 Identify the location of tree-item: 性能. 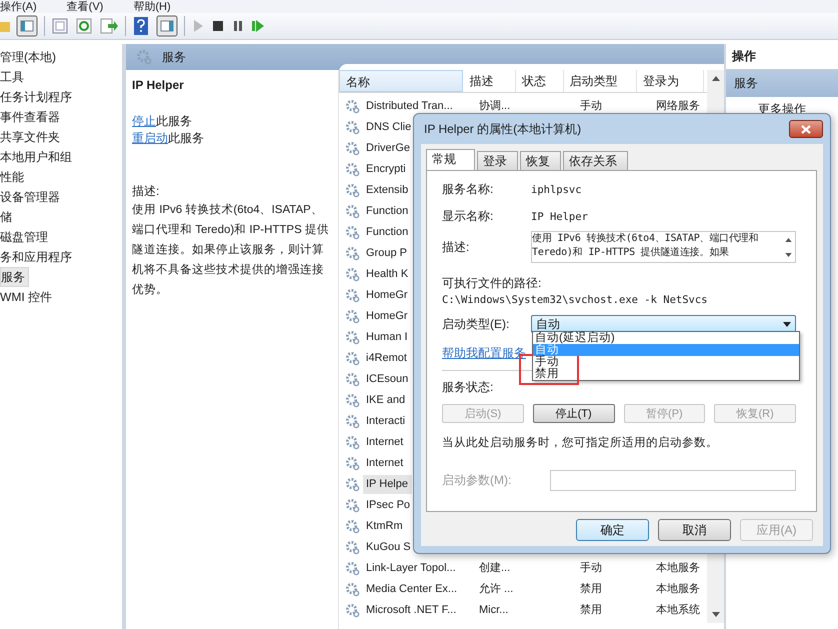
(13, 177).